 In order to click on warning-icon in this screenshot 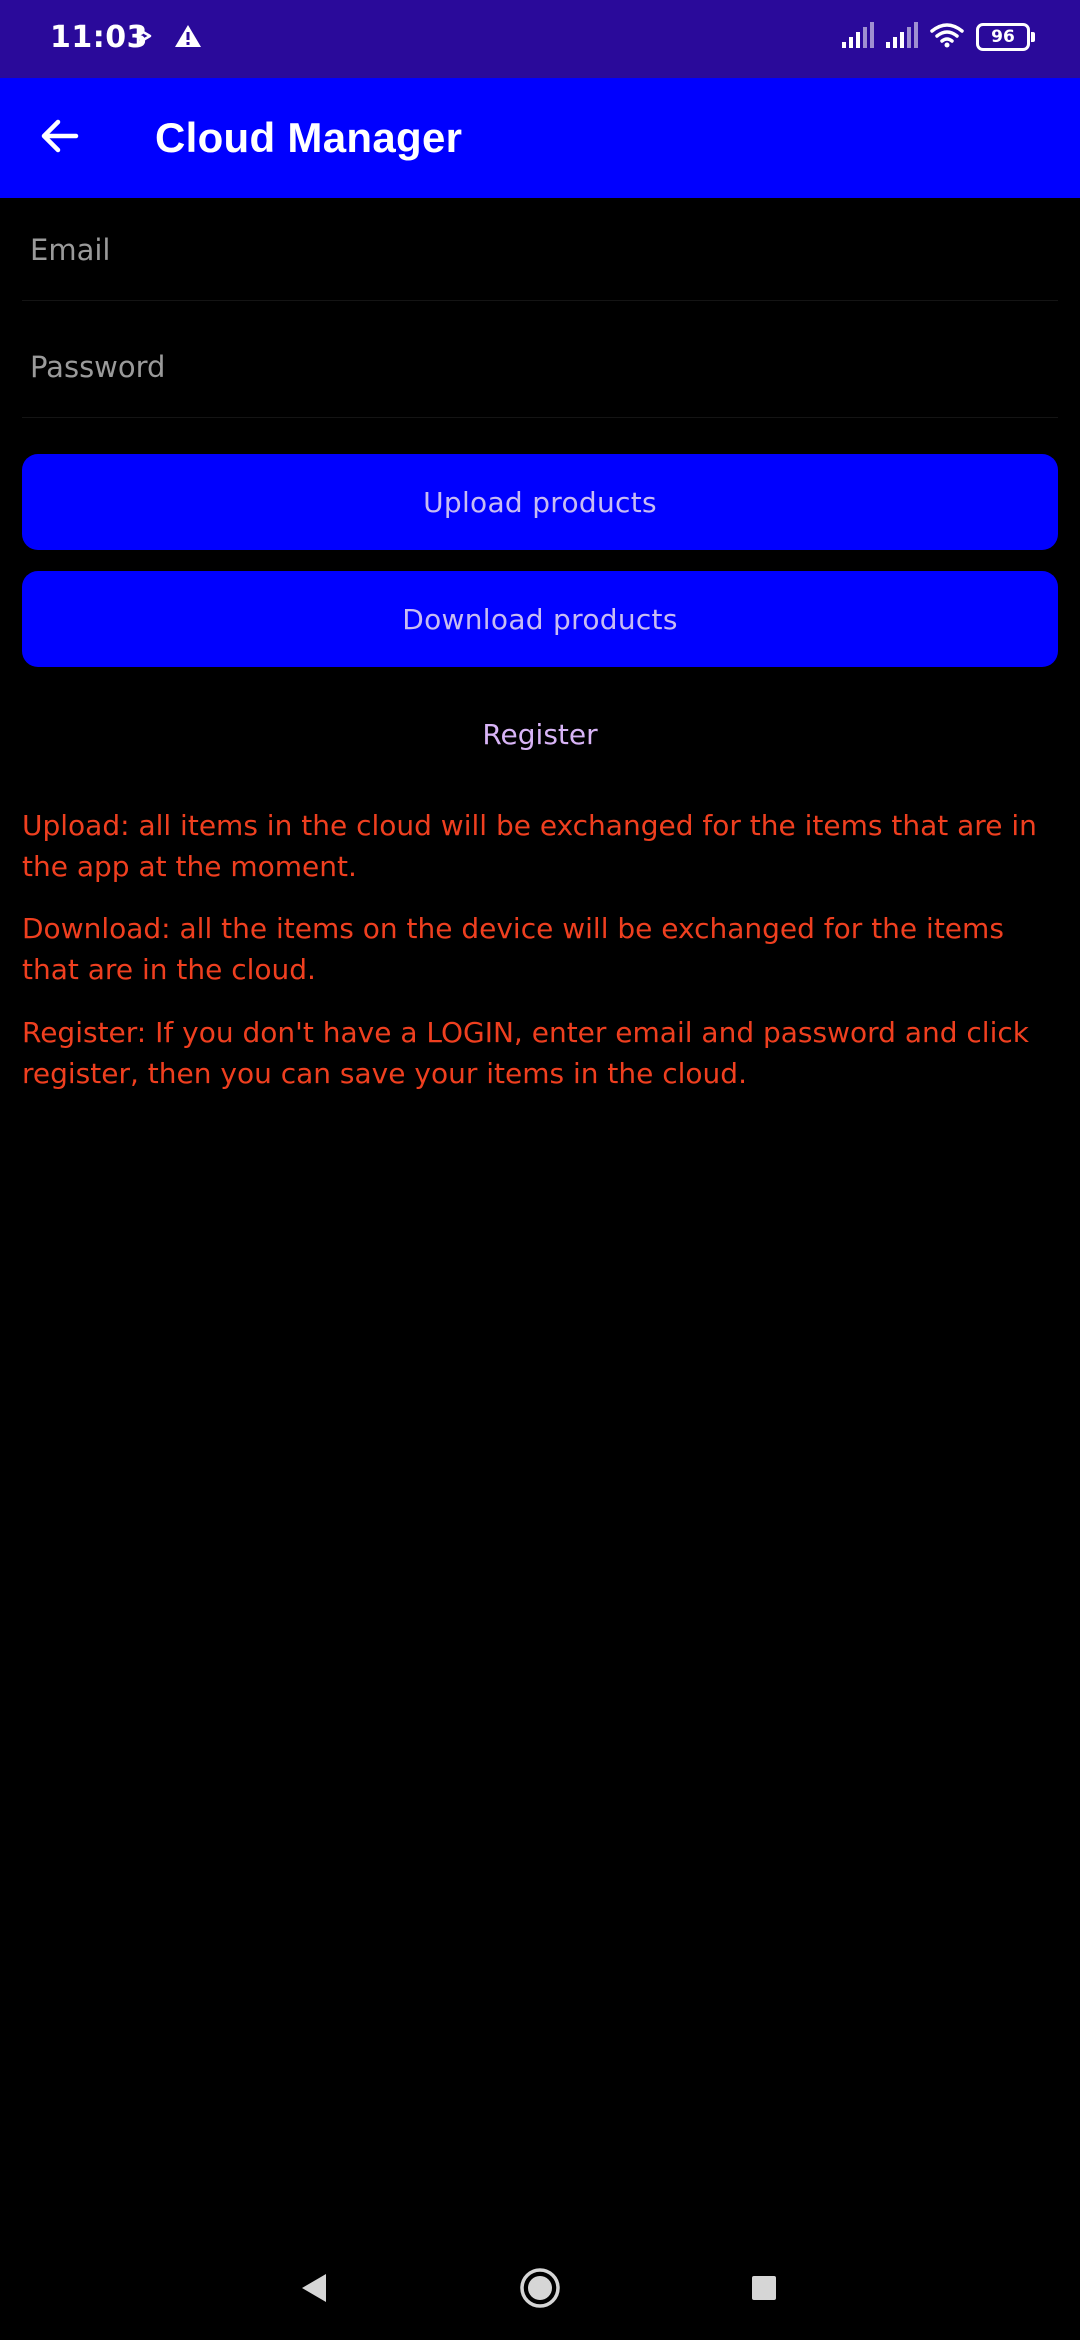, I will do `click(188, 38)`.